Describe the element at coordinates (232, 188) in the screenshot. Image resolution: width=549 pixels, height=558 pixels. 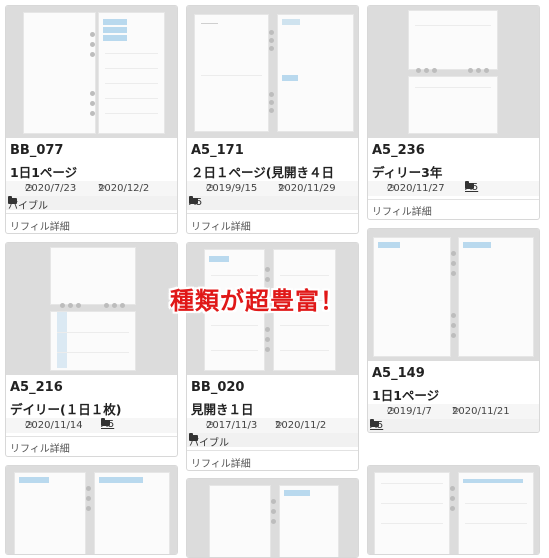
I see `published-date: 2019/9/15` at that location.